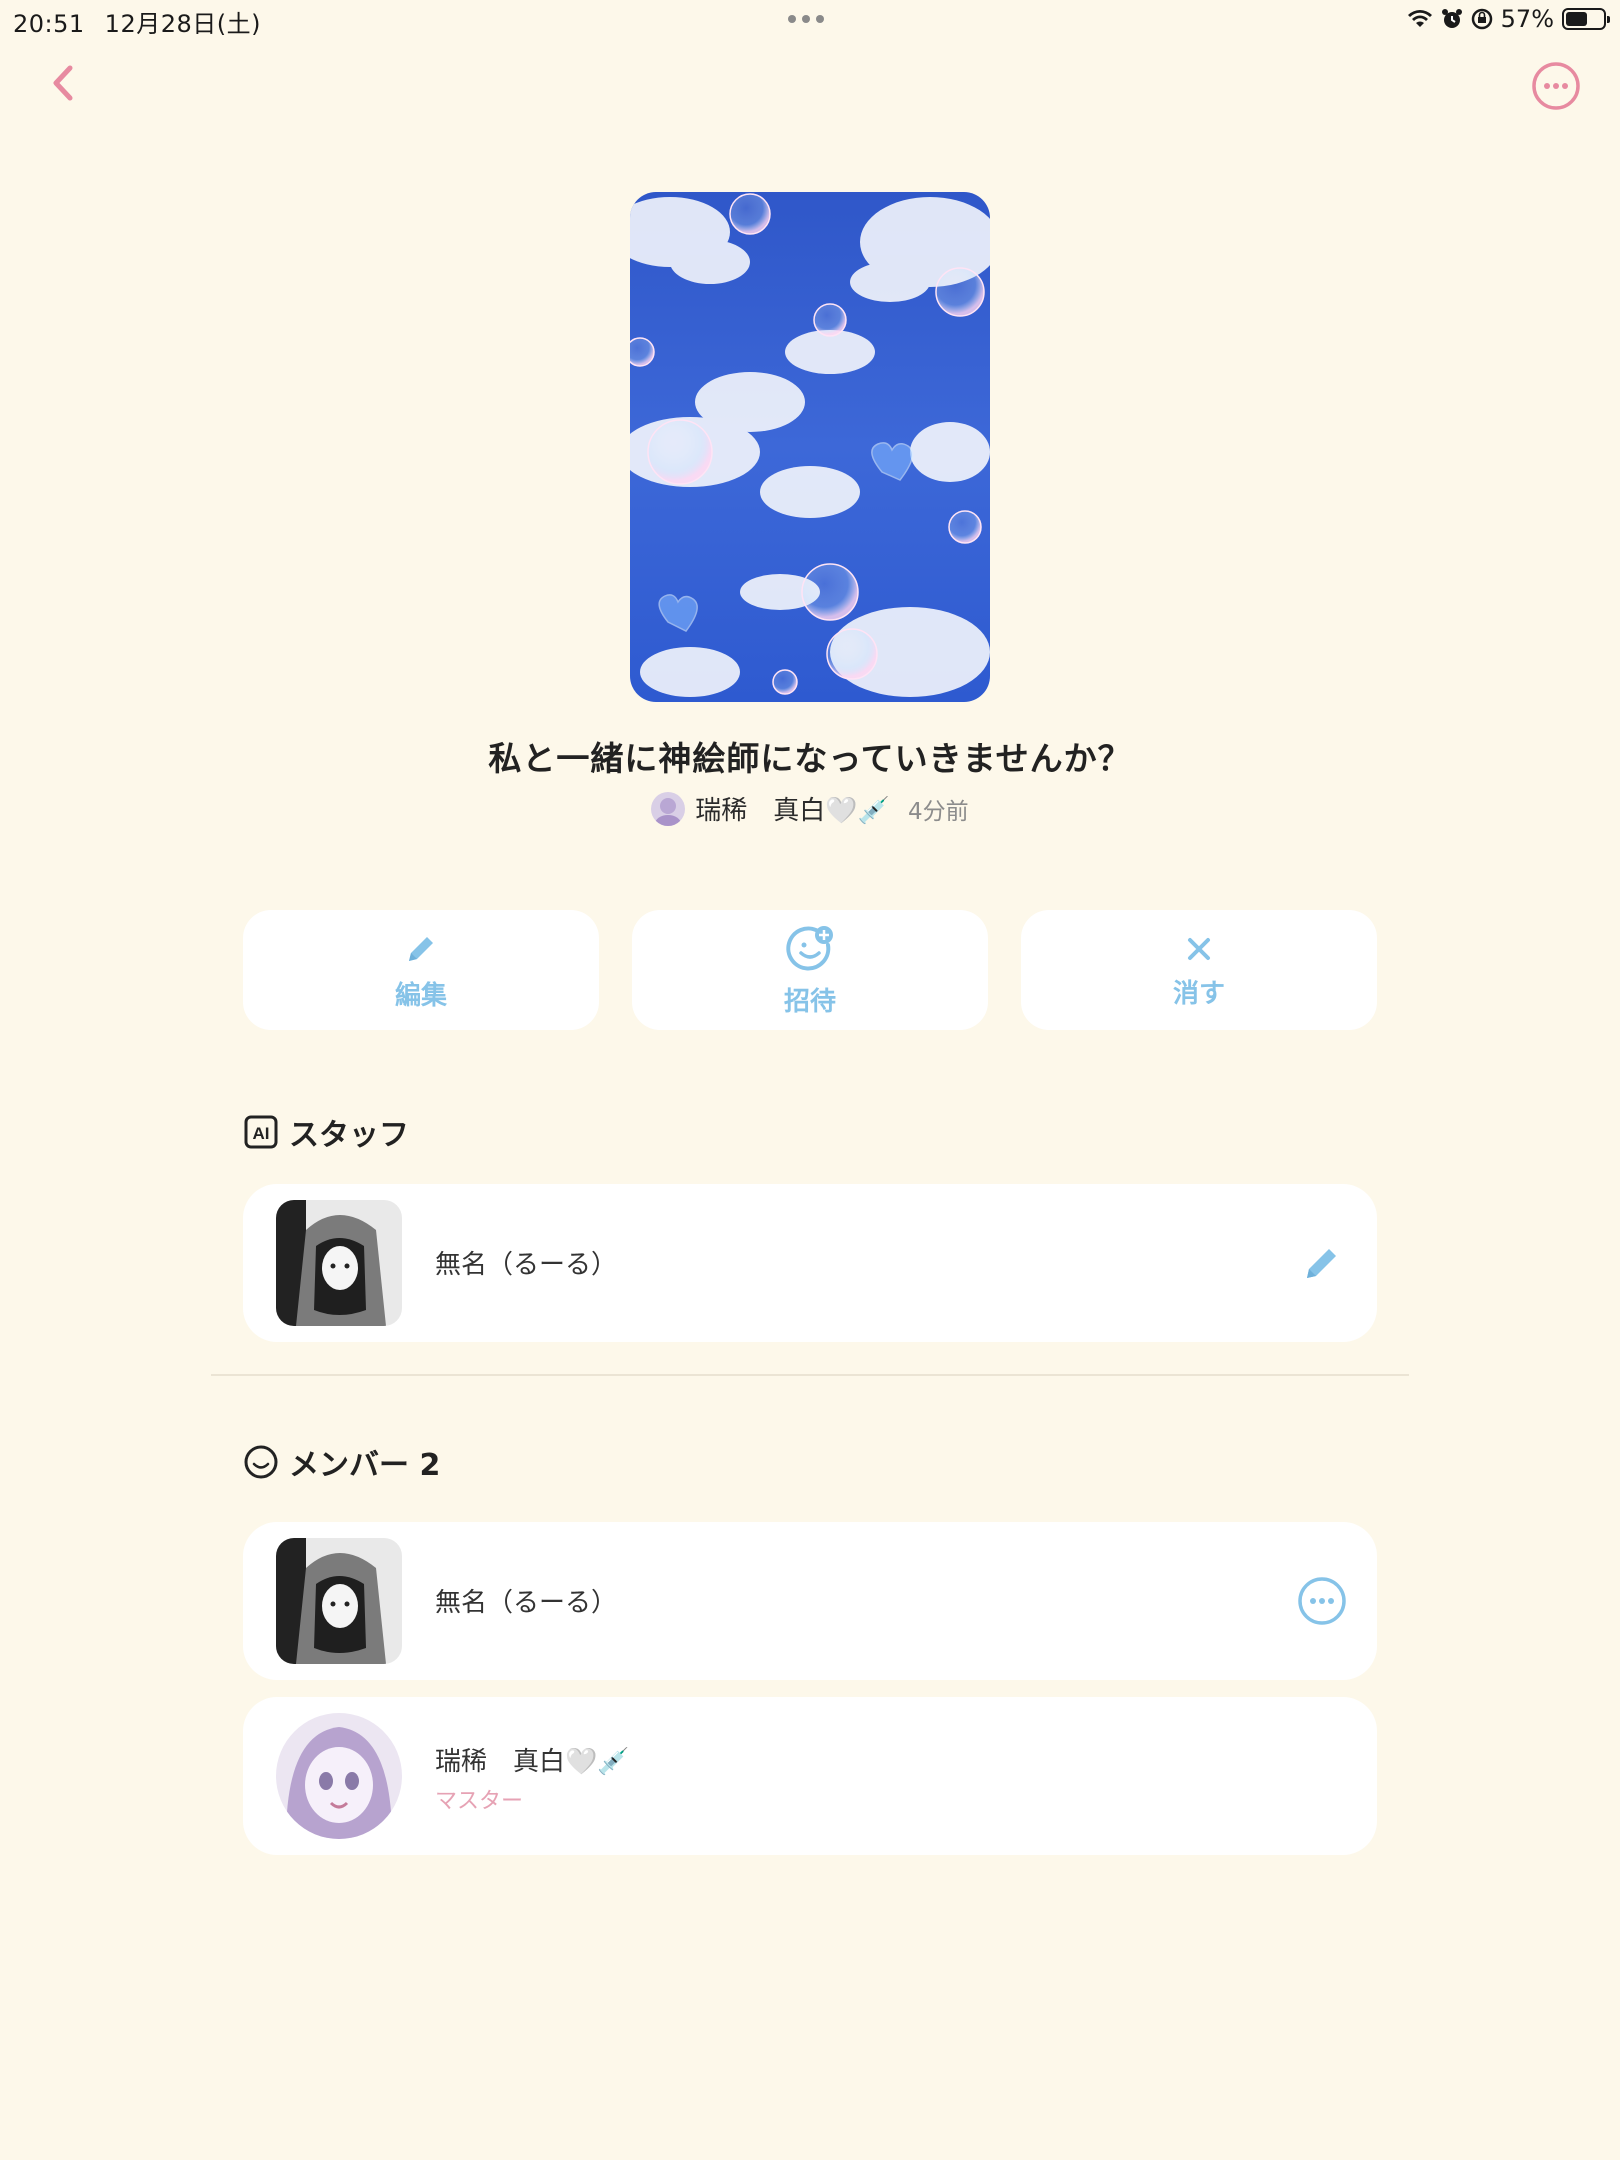 This screenshot has width=1620, height=2160. Describe the element at coordinates (182, 24) in the screenshot. I see `status-date: 12月28日(土)` at that location.